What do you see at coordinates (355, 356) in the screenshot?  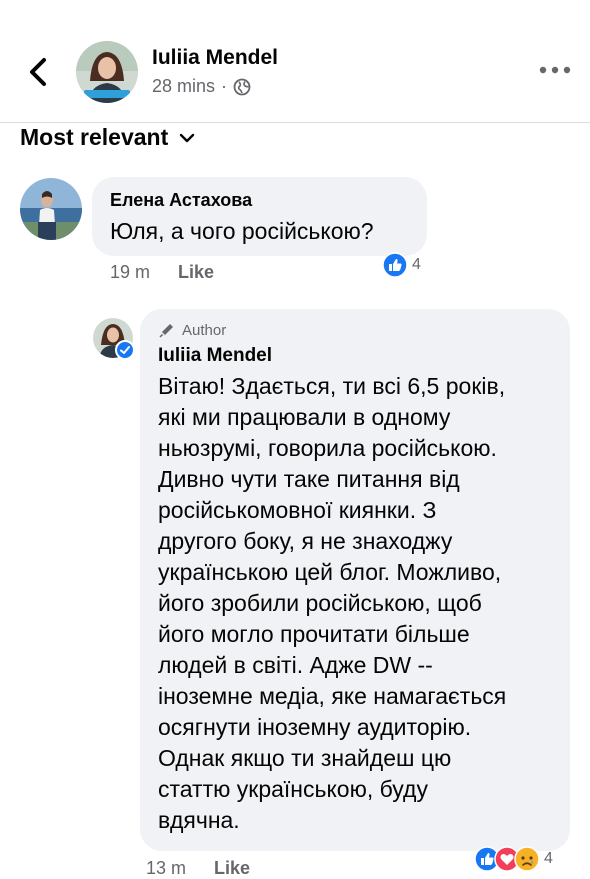 I see `reply-author-name: Iuliia Mendel` at bounding box center [355, 356].